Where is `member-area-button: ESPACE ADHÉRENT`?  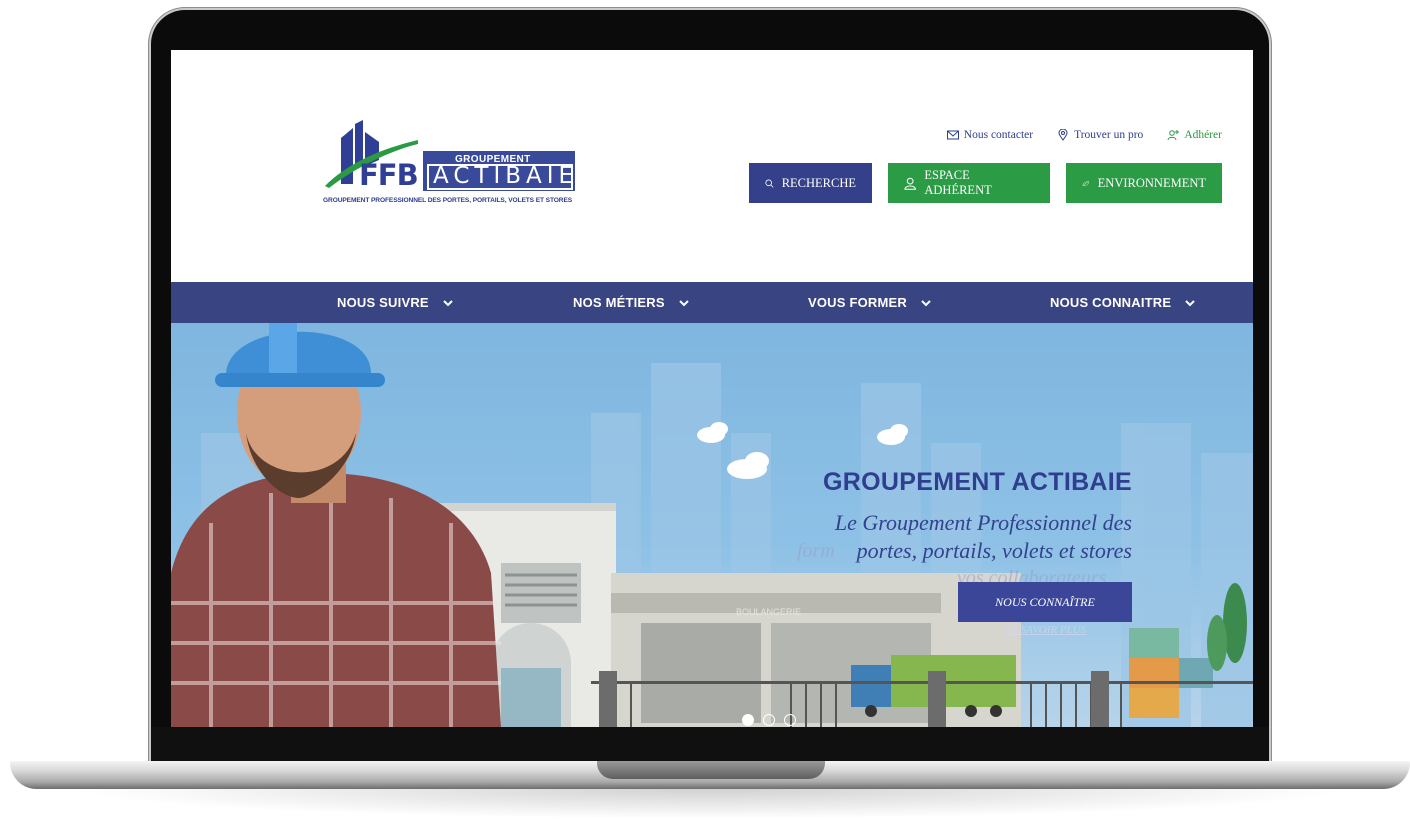 member-area-button: ESPACE ADHÉRENT is located at coordinates (969, 183).